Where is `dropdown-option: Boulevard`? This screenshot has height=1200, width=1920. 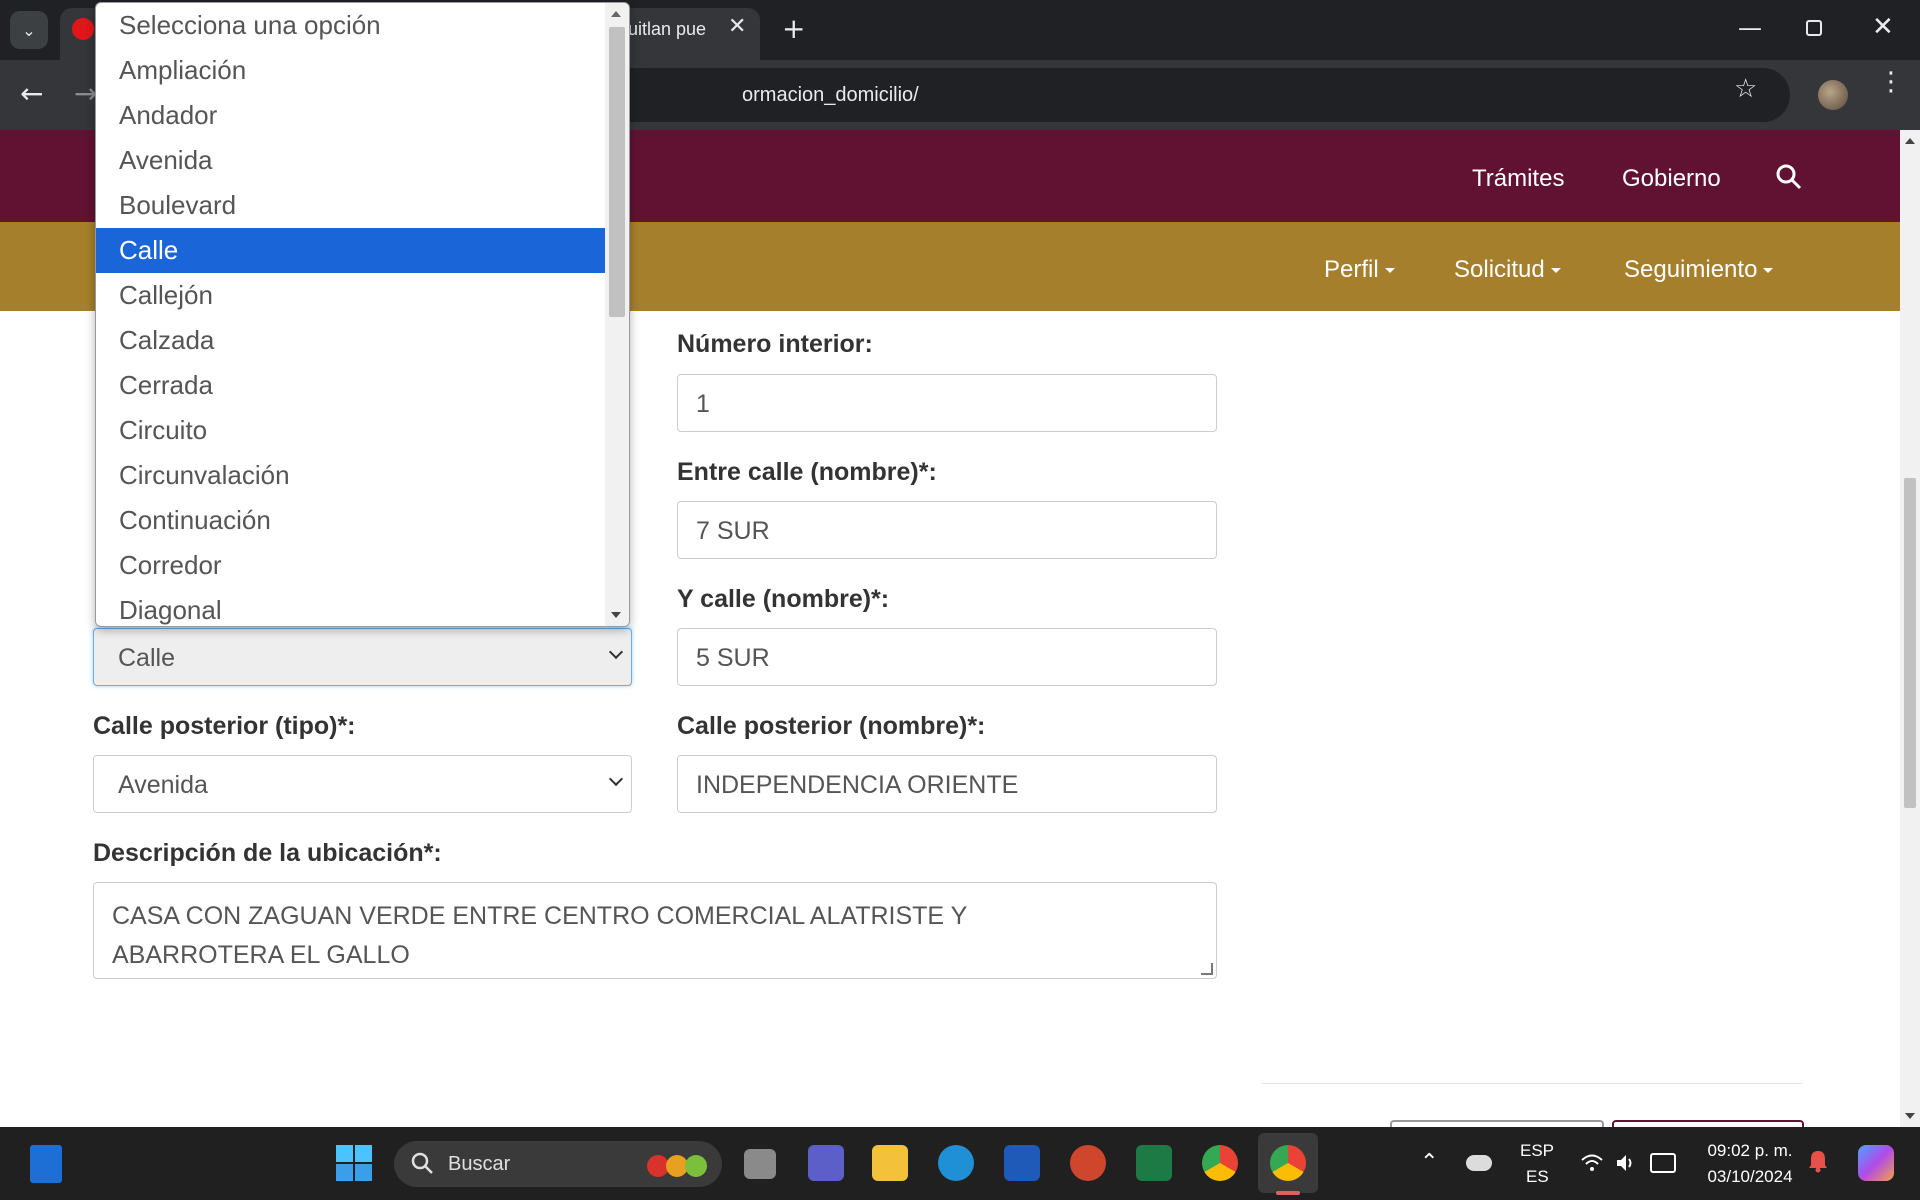
dropdown-option: Boulevard is located at coordinates (351, 205).